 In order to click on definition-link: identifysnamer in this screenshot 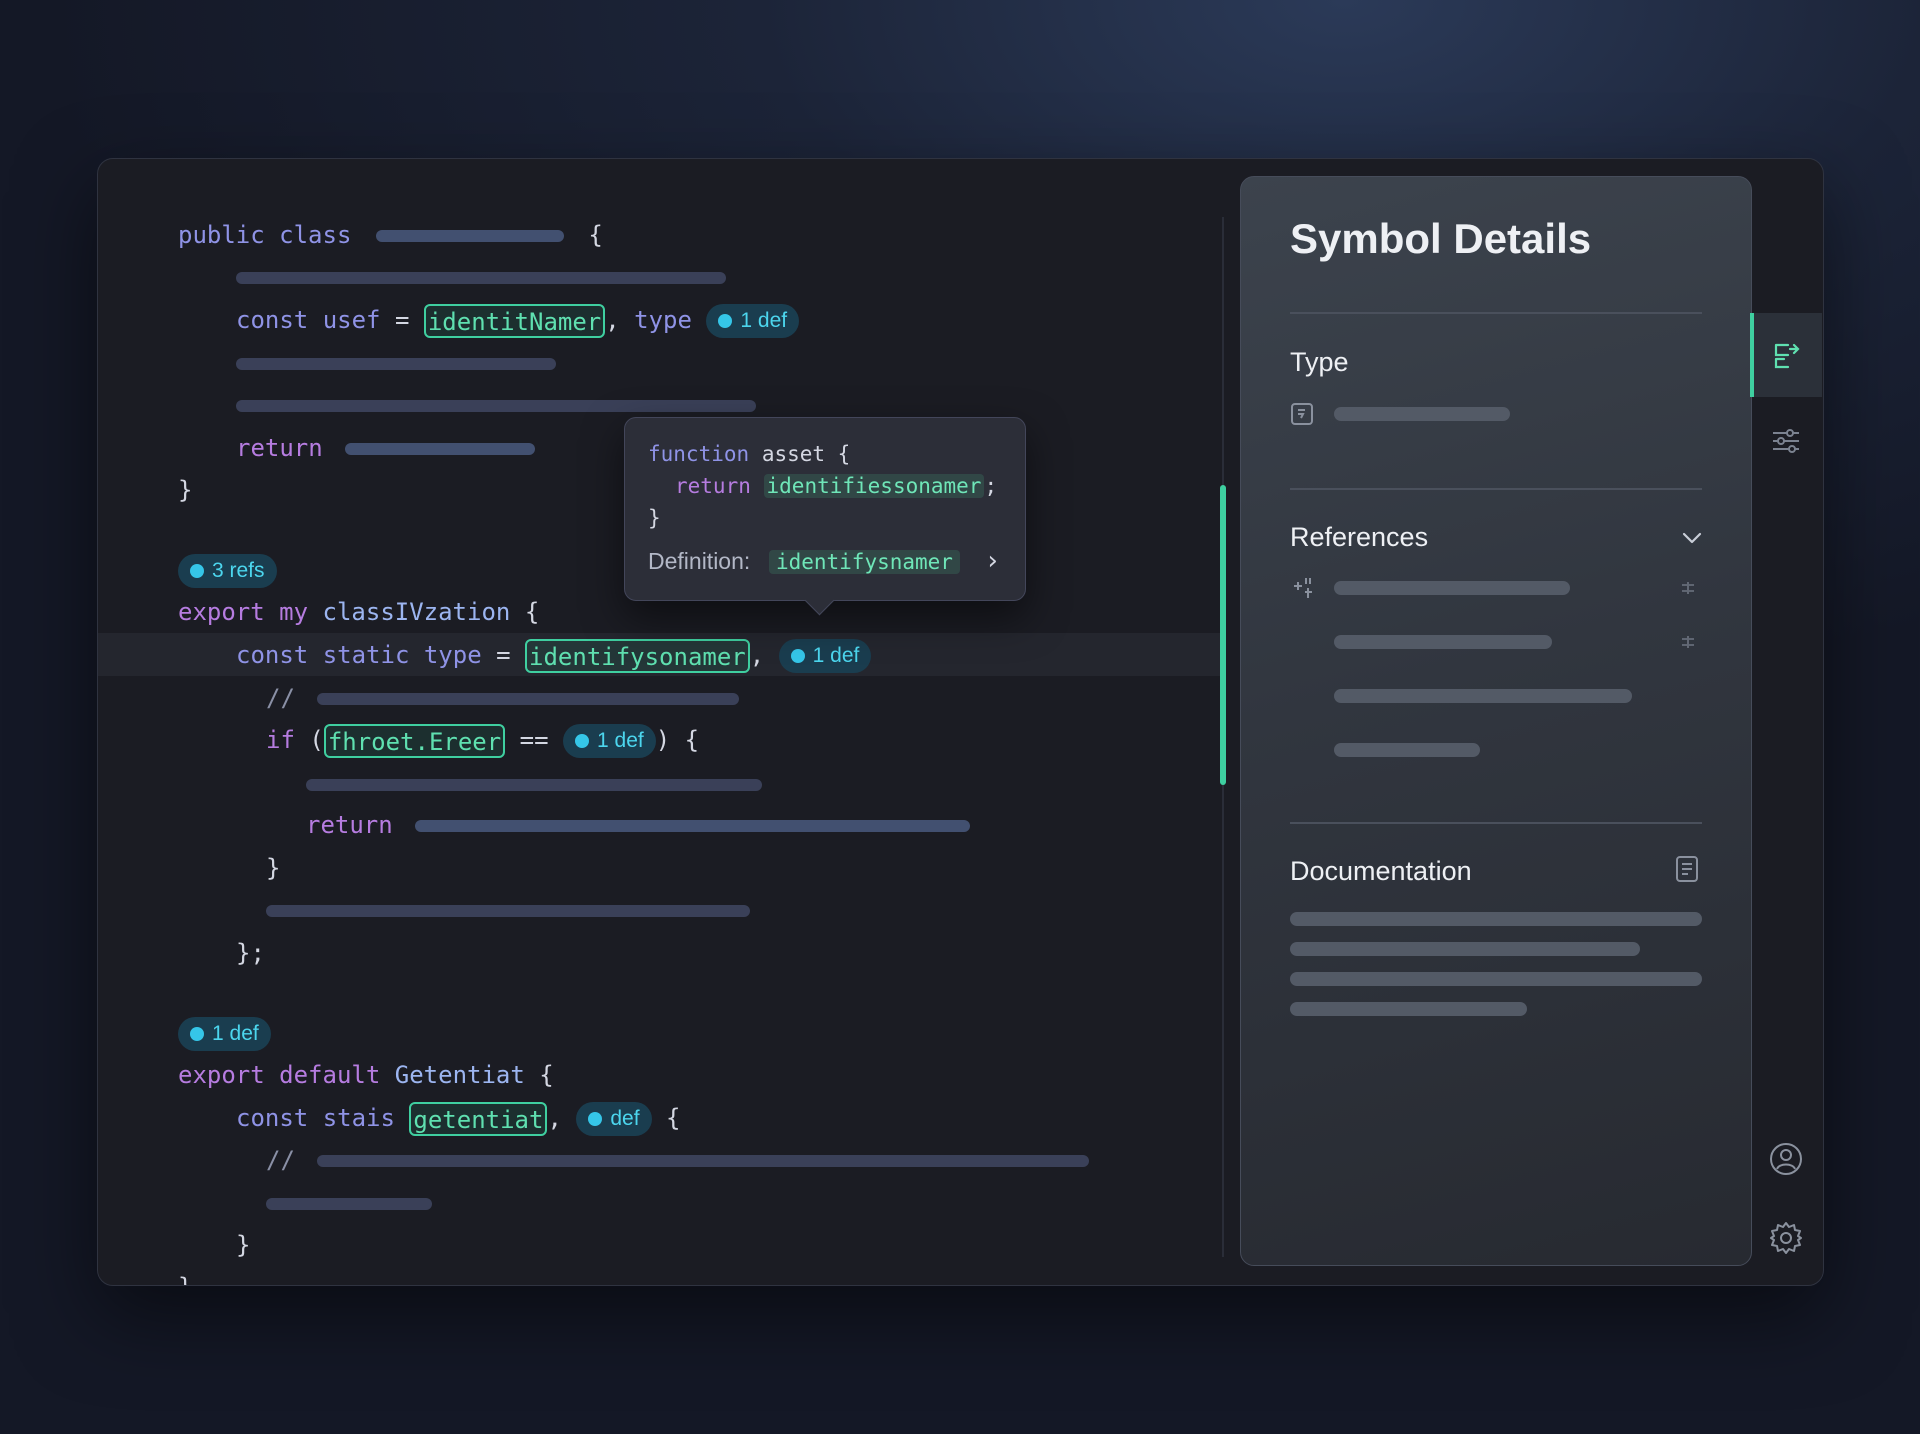, I will do `click(864, 562)`.